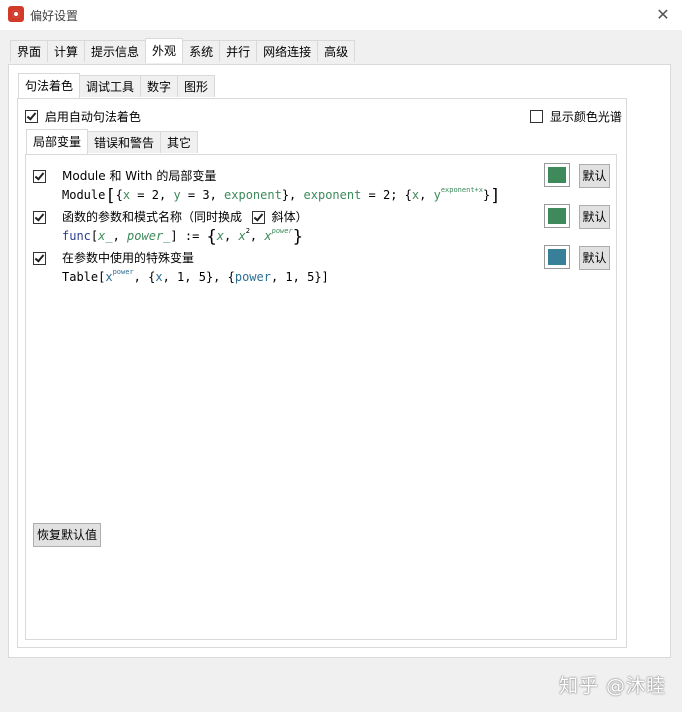 The image size is (682, 712). I want to click on tab-parallel: 并行, so click(238, 51).